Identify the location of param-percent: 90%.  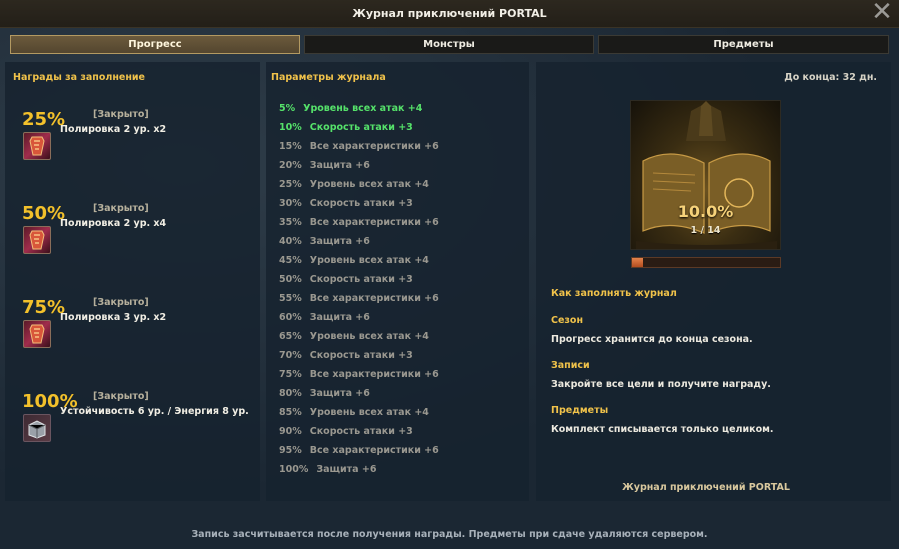
(290, 431).